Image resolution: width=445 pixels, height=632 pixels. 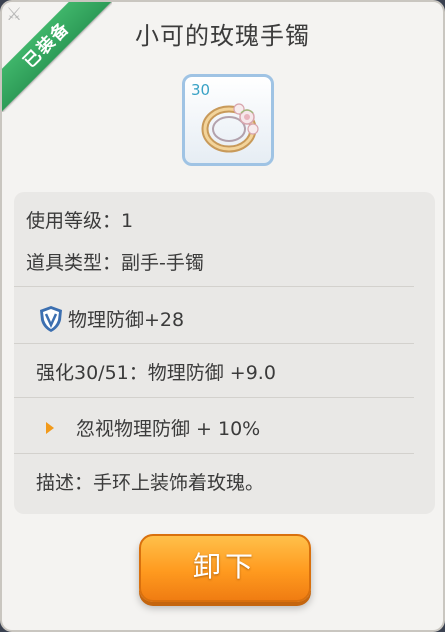 What do you see at coordinates (225, 568) in the screenshot?
I see `unequip-button: 卸下` at bounding box center [225, 568].